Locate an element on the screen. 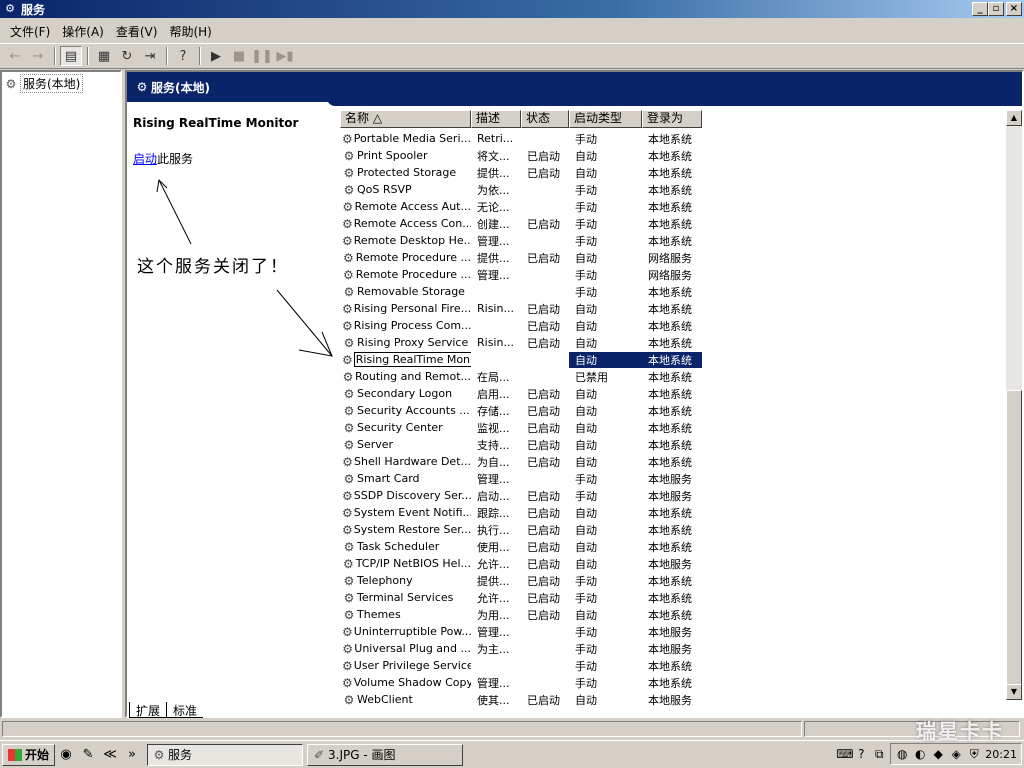  properties-icon: ▦ is located at coordinates (104, 56).